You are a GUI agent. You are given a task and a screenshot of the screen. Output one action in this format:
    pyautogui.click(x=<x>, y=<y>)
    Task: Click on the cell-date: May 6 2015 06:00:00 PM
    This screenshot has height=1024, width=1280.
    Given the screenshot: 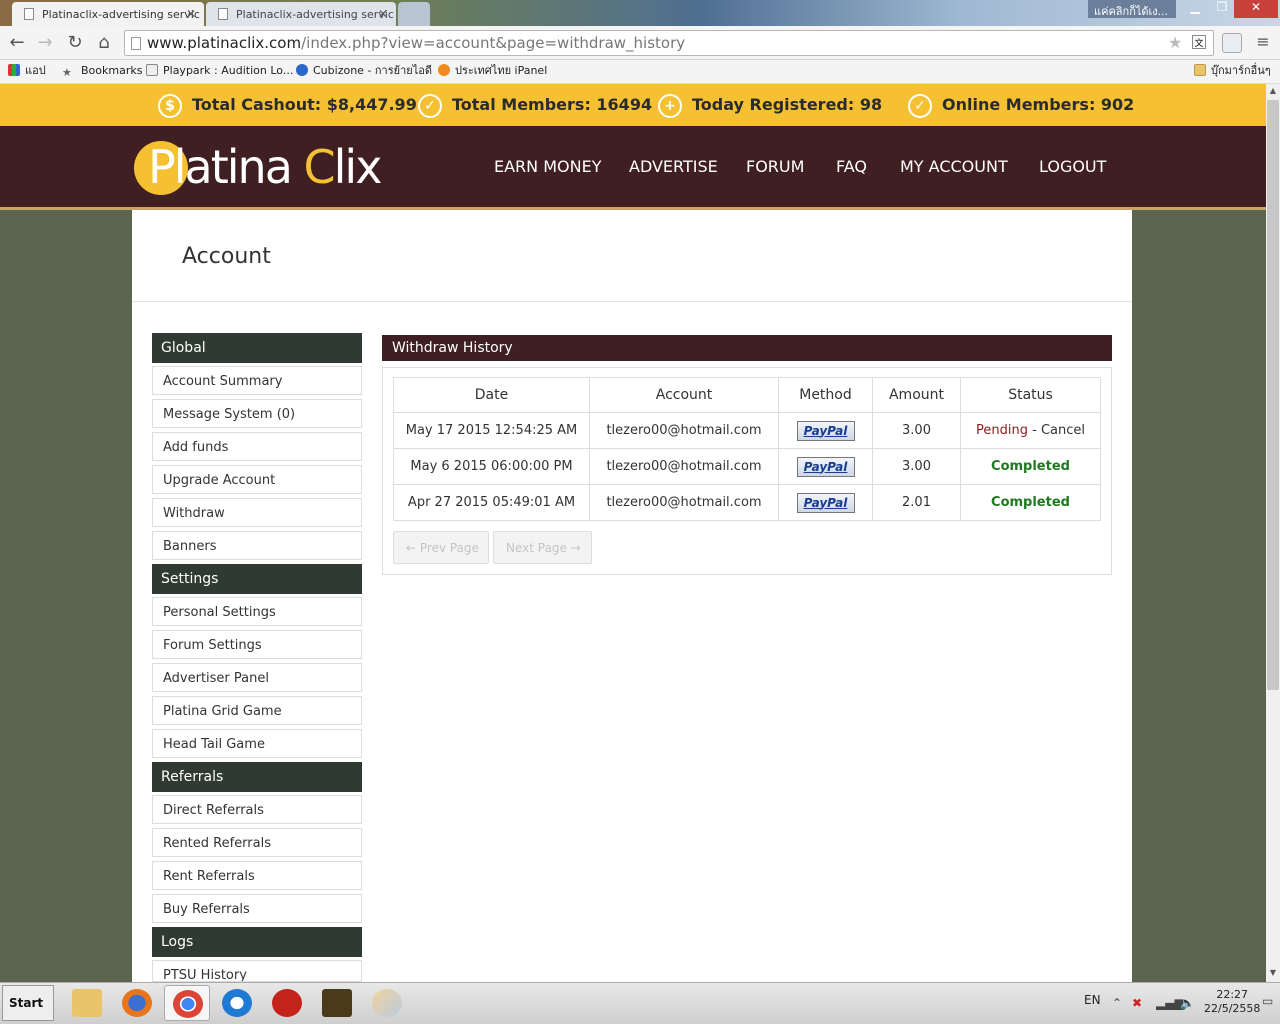 What is the action you would take?
    pyautogui.click(x=491, y=466)
    